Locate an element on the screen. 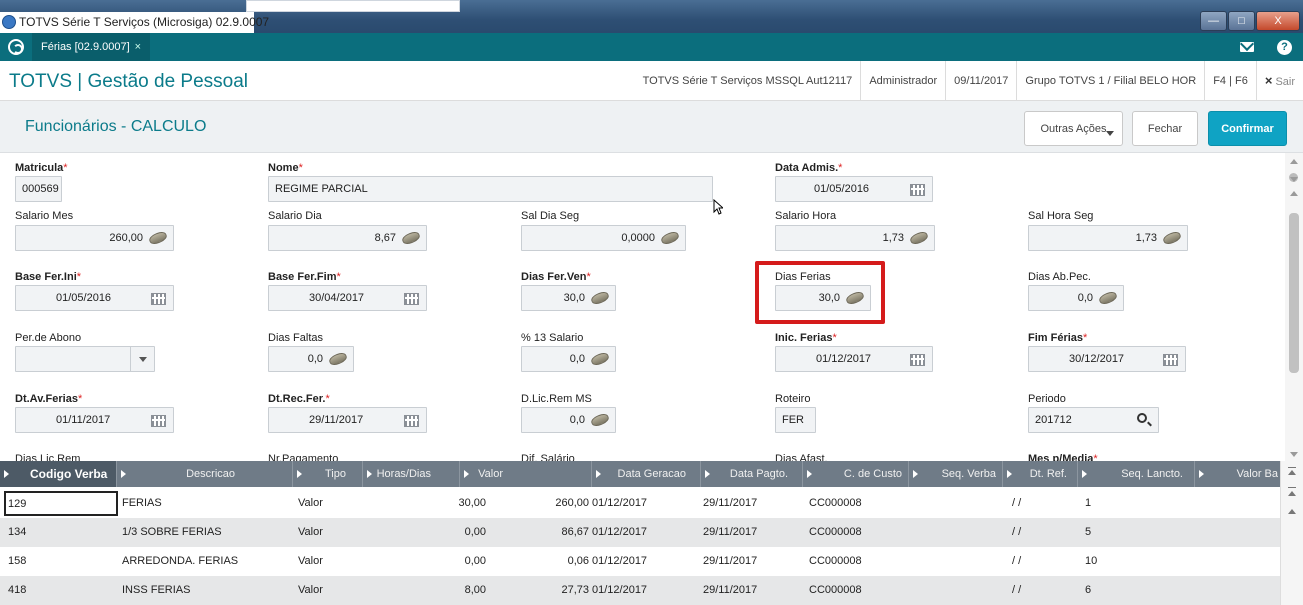 The width and height of the screenshot is (1303, 605). cell-seq-lancto: 1 is located at coordinates (1088, 503).